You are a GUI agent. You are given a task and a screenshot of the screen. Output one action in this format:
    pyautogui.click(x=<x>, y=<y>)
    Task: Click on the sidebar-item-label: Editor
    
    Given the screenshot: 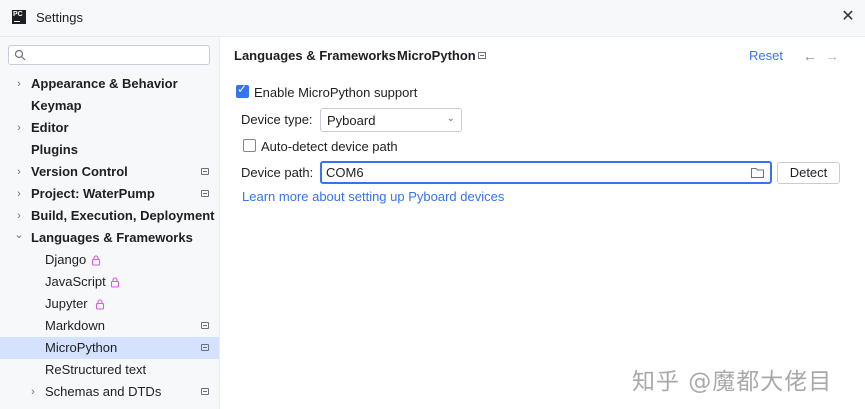 What is the action you would take?
    pyautogui.click(x=50, y=127)
    